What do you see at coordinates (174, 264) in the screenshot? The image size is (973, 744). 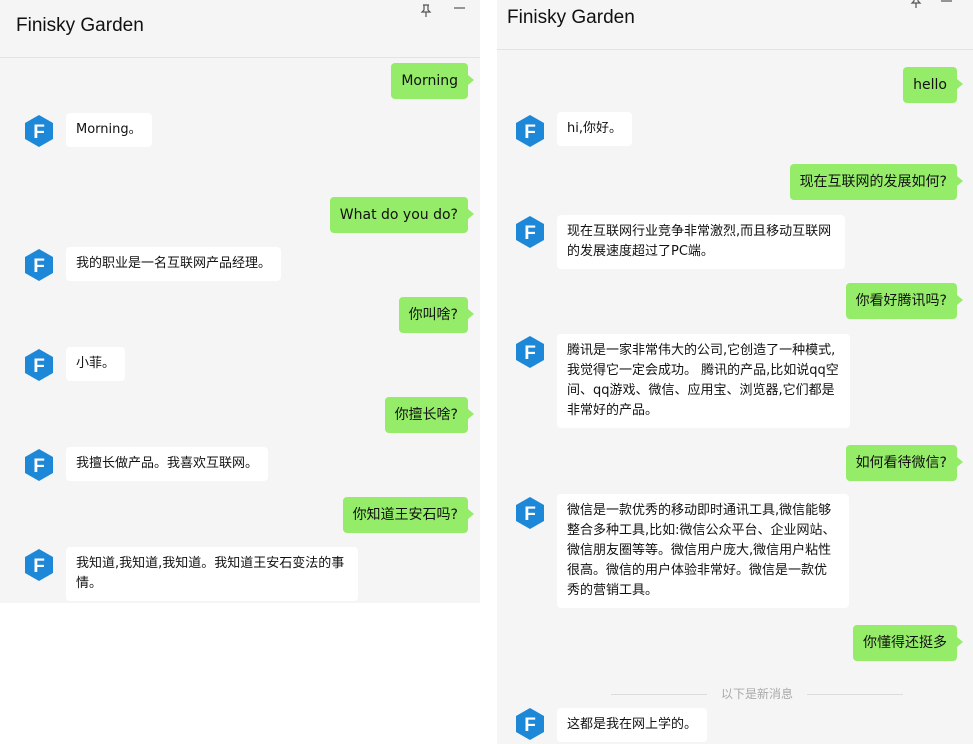 I see `incoming-bubble: 我的职业是一名互联网产品经理。` at bounding box center [174, 264].